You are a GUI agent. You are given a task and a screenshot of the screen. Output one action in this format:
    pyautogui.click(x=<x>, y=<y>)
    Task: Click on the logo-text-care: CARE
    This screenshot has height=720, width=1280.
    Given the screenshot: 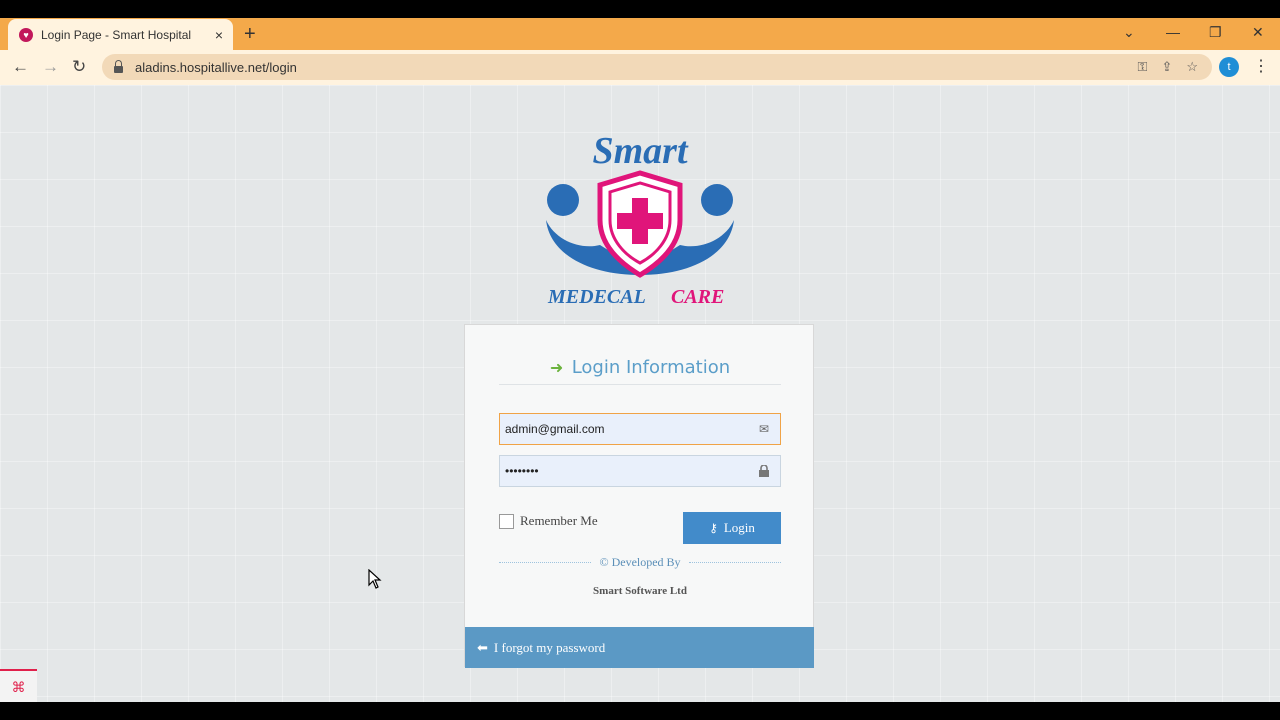 What is the action you would take?
    pyautogui.click(x=697, y=295)
    